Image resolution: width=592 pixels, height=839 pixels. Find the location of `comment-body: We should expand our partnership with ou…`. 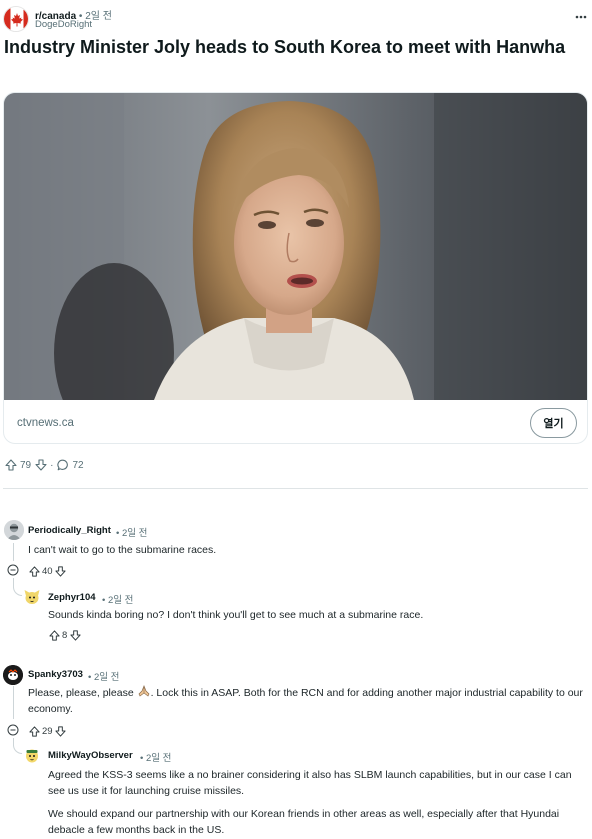

comment-body: We should expand our partnership with ou… is located at coordinates (304, 822).